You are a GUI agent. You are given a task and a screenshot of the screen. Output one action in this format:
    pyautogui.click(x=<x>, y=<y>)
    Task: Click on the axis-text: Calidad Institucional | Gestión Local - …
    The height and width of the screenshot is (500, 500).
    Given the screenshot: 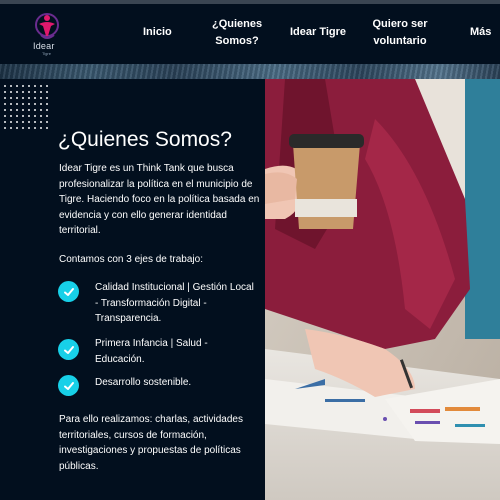 What is the action you would take?
    pyautogui.click(x=174, y=303)
    